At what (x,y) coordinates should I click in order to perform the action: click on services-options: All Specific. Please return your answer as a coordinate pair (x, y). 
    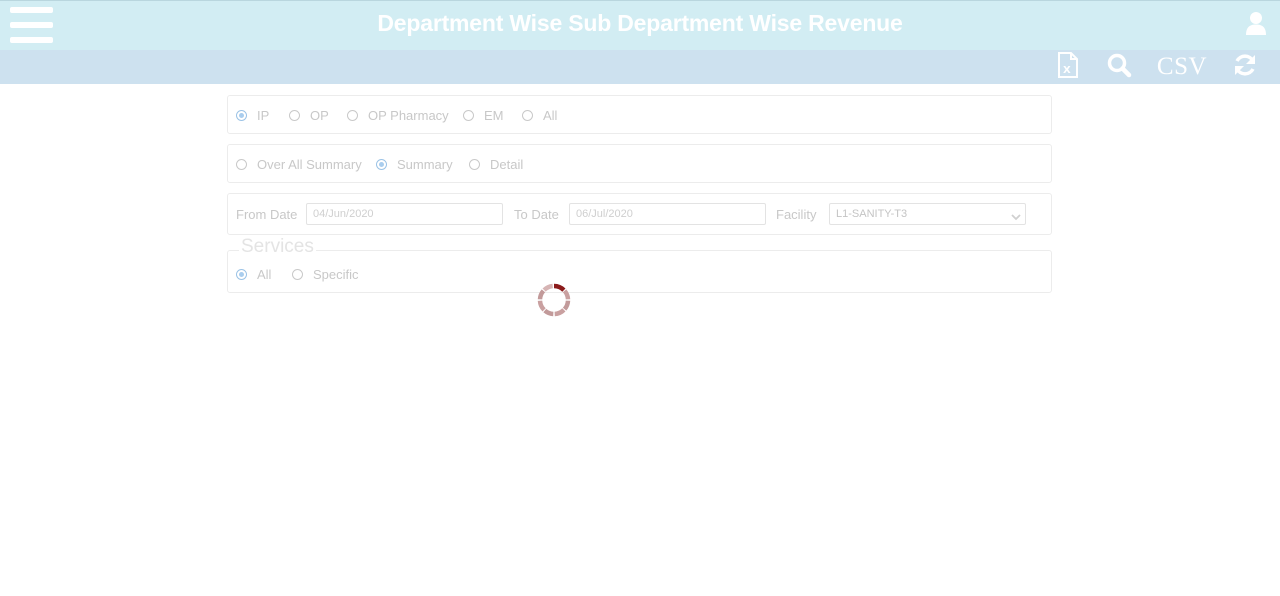
    Looking at the image, I should click on (297, 274).